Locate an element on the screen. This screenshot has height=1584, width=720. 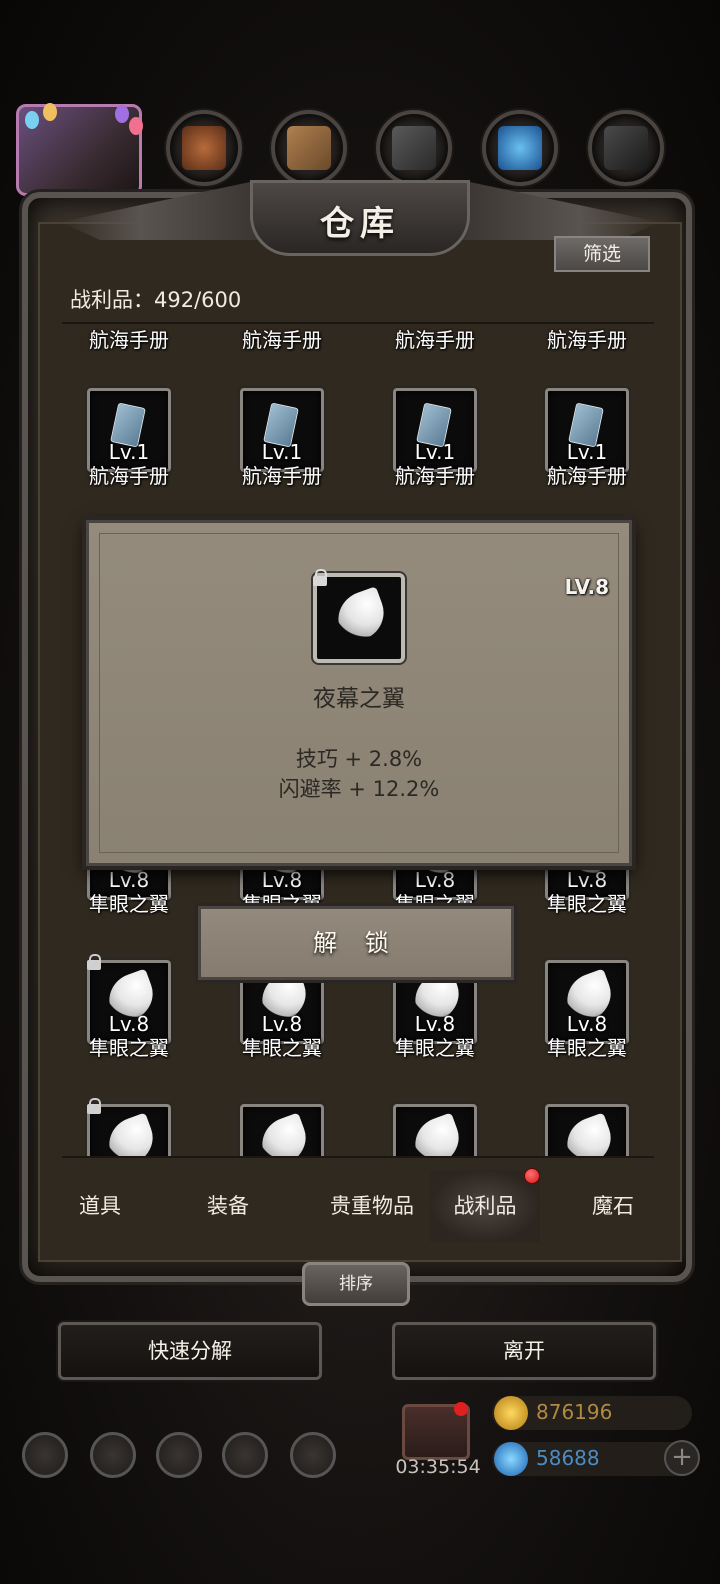
settings-icon is located at coordinates (45, 1455).